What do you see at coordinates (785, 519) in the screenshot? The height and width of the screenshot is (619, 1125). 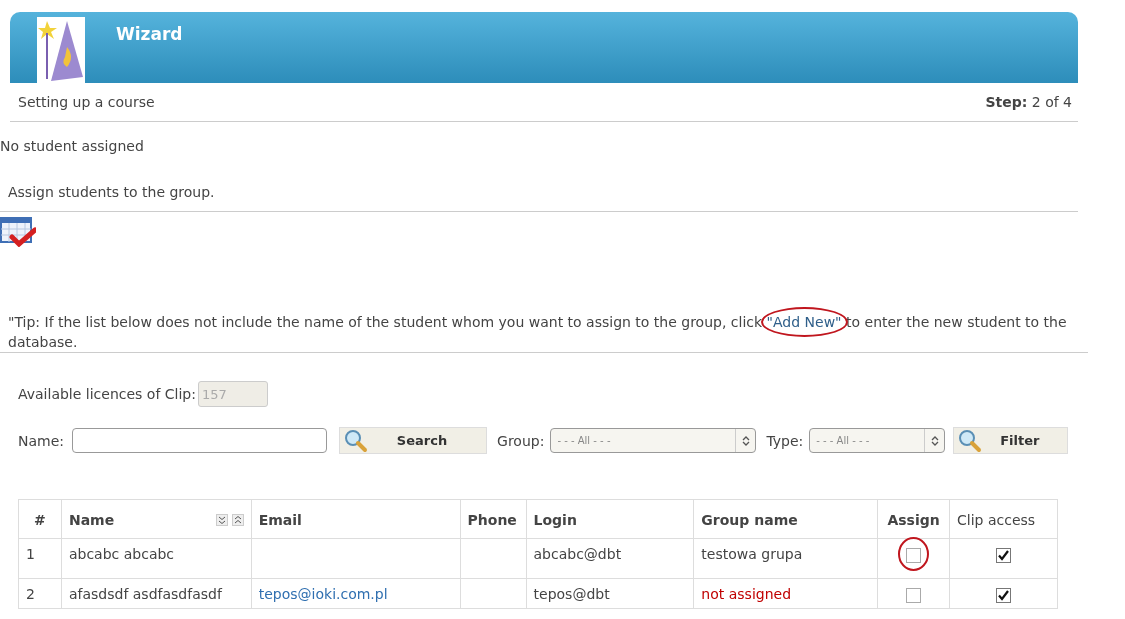 I see `column-header: Group name` at bounding box center [785, 519].